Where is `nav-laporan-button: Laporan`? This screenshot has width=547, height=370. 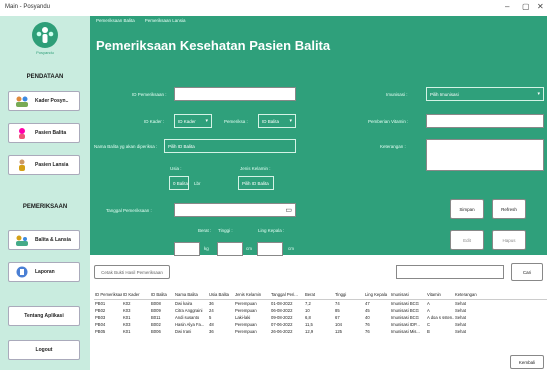
nav-laporan-button: Laporan is located at coordinates (44, 272).